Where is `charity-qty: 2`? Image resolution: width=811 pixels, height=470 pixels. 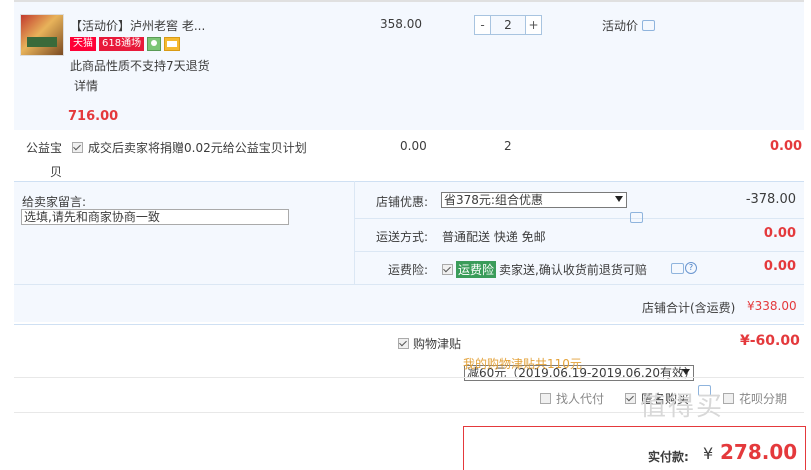
charity-qty: 2 is located at coordinates (508, 146).